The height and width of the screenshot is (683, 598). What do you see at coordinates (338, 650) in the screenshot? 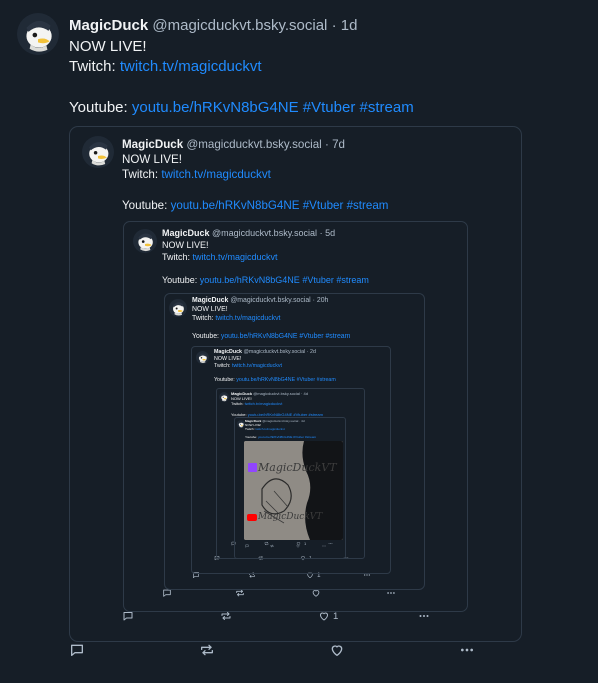
I see `like-button` at bounding box center [338, 650].